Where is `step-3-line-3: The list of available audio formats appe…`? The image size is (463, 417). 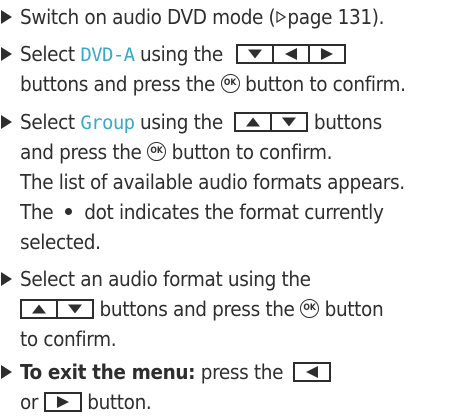 step-3-line-3: The list of available audio formats appe… is located at coordinates (212, 182).